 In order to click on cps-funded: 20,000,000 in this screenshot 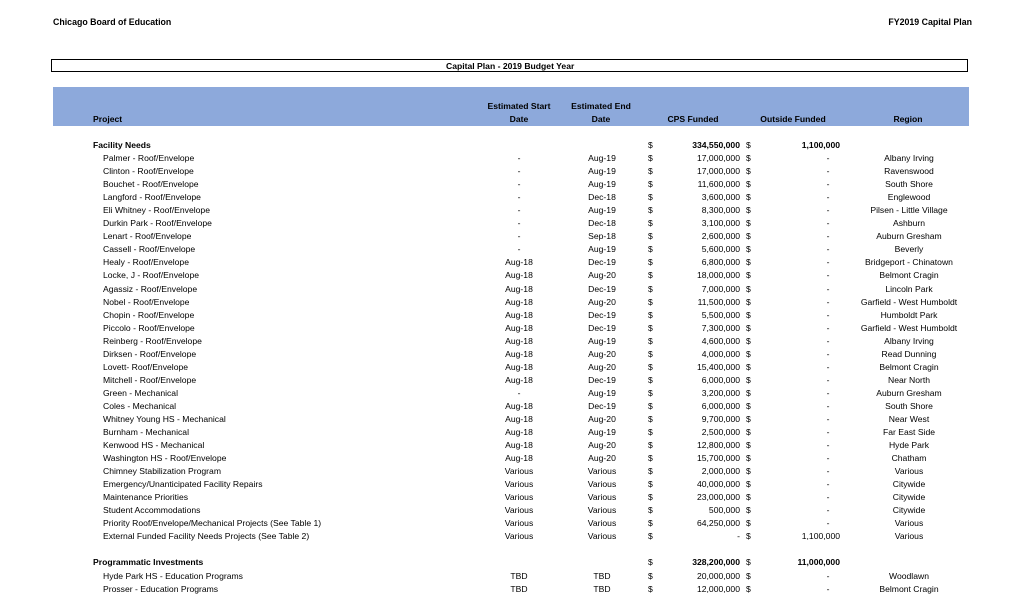, I will do `click(718, 575)`.